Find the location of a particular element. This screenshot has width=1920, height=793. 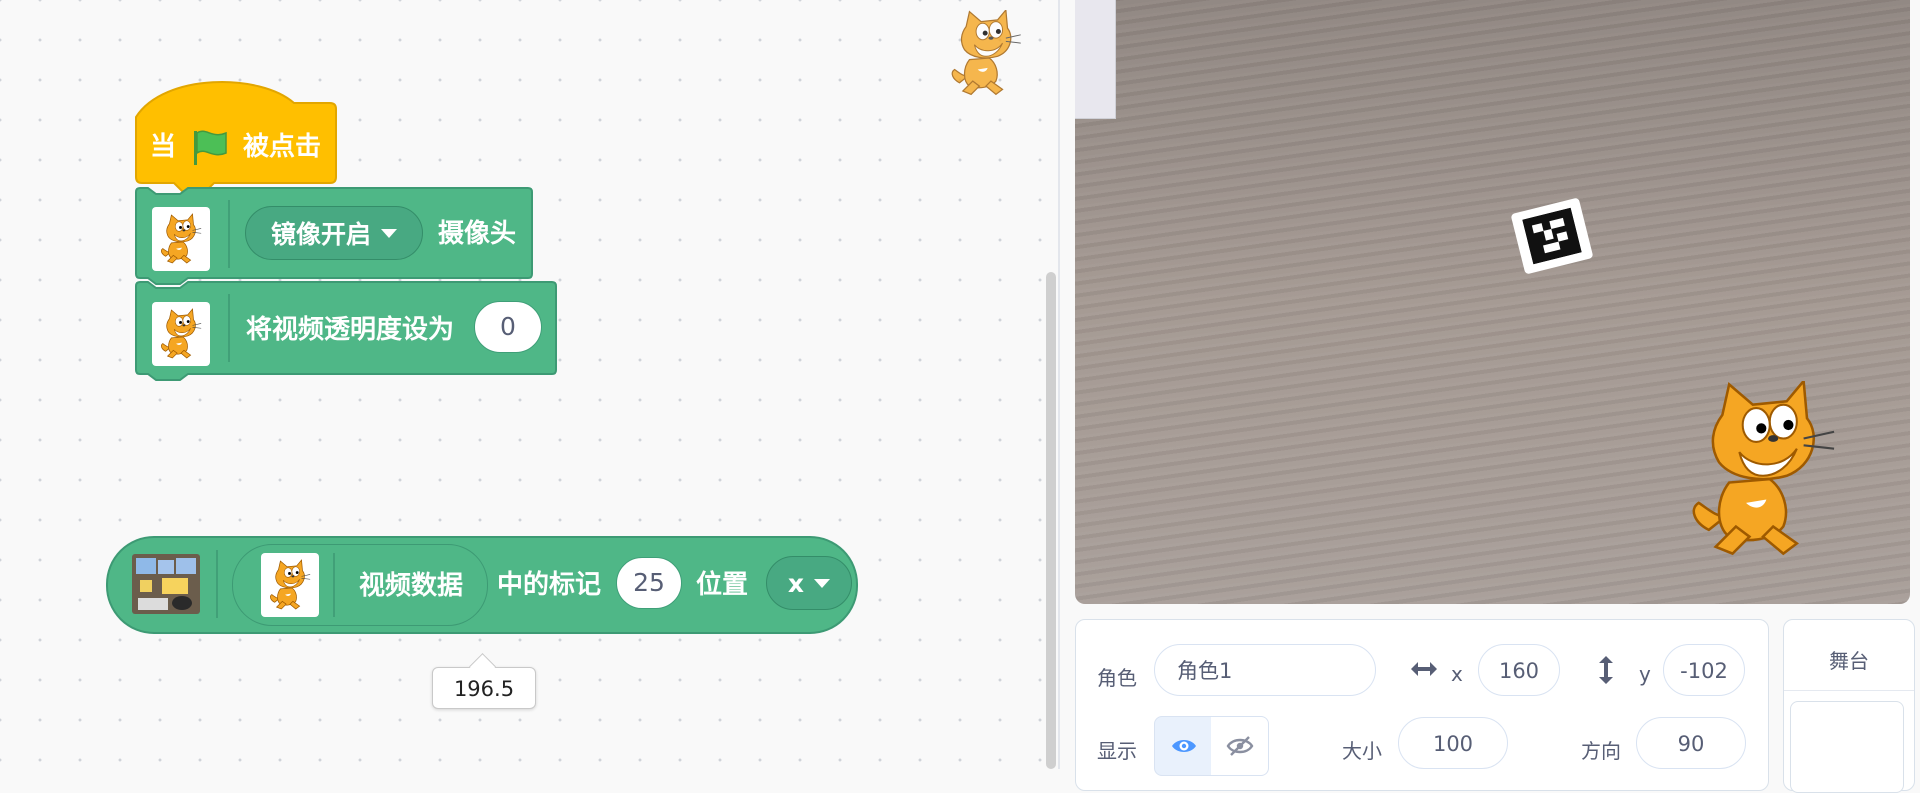

video-state-dropdown: 镜像开启 is located at coordinates (334, 233).